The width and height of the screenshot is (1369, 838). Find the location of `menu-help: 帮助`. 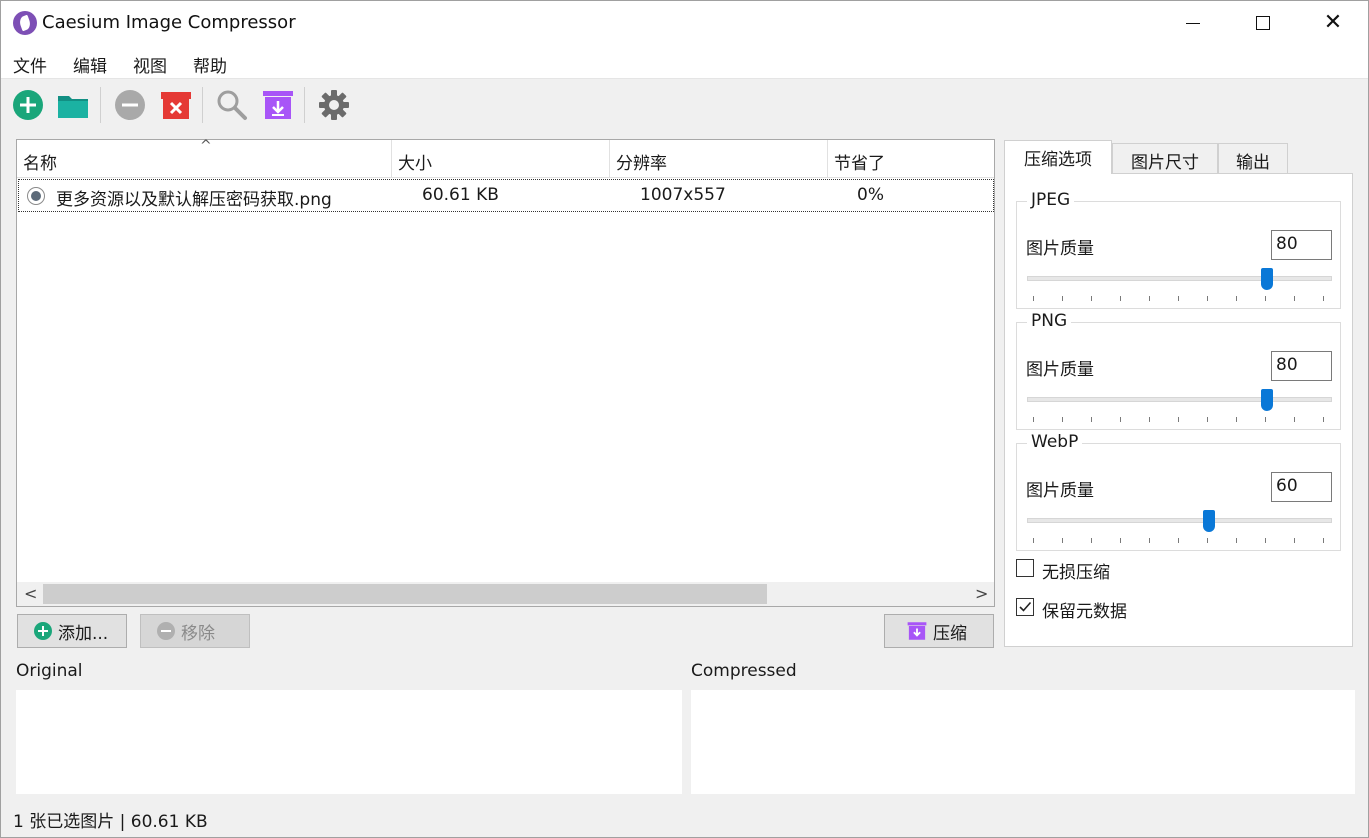

menu-help: 帮助 is located at coordinates (210, 64).